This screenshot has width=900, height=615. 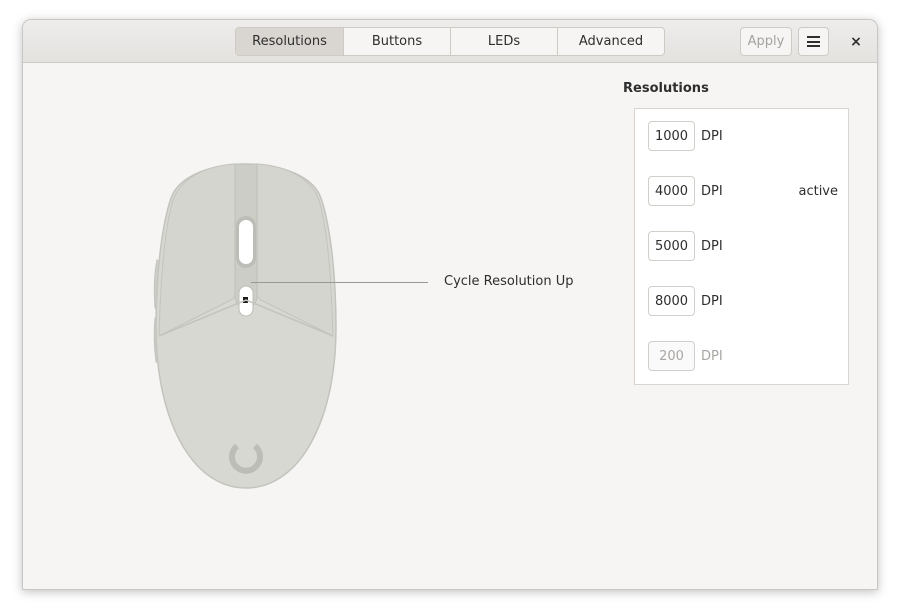 I want to click on menu-button, so click(x=813, y=41).